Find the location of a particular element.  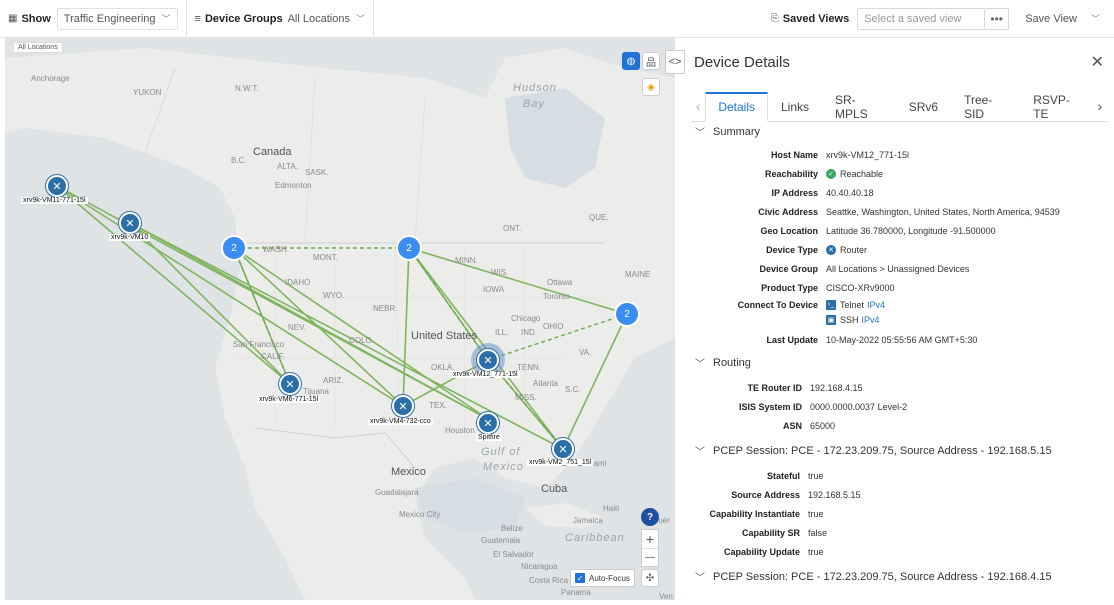

globe-view-button: ◍ is located at coordinates (631, 61).